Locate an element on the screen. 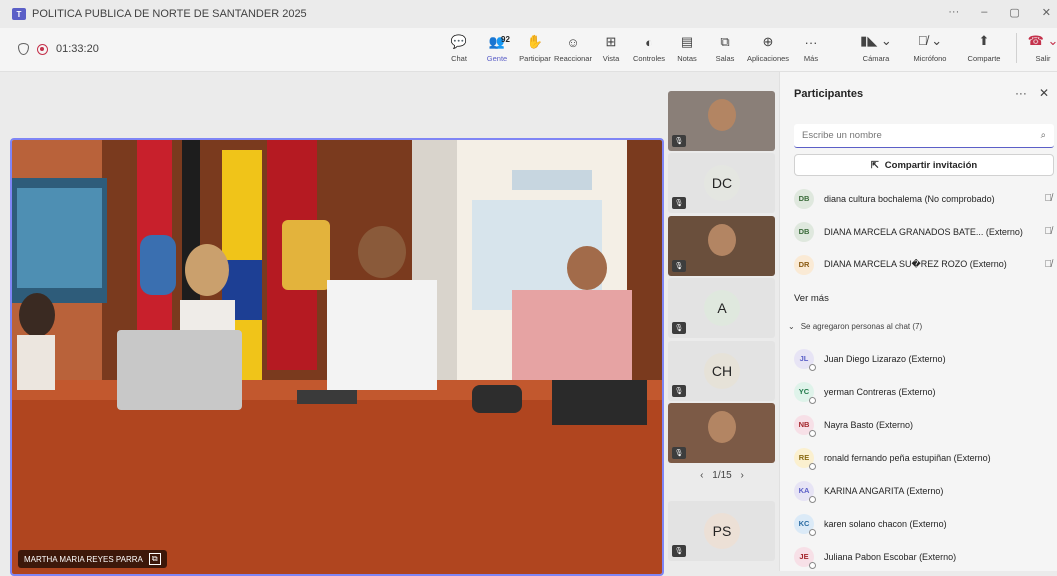 This screenshot has height=576, width=1057. tool-notes-button: ▤ Notas is located at coordinates (687, 48).